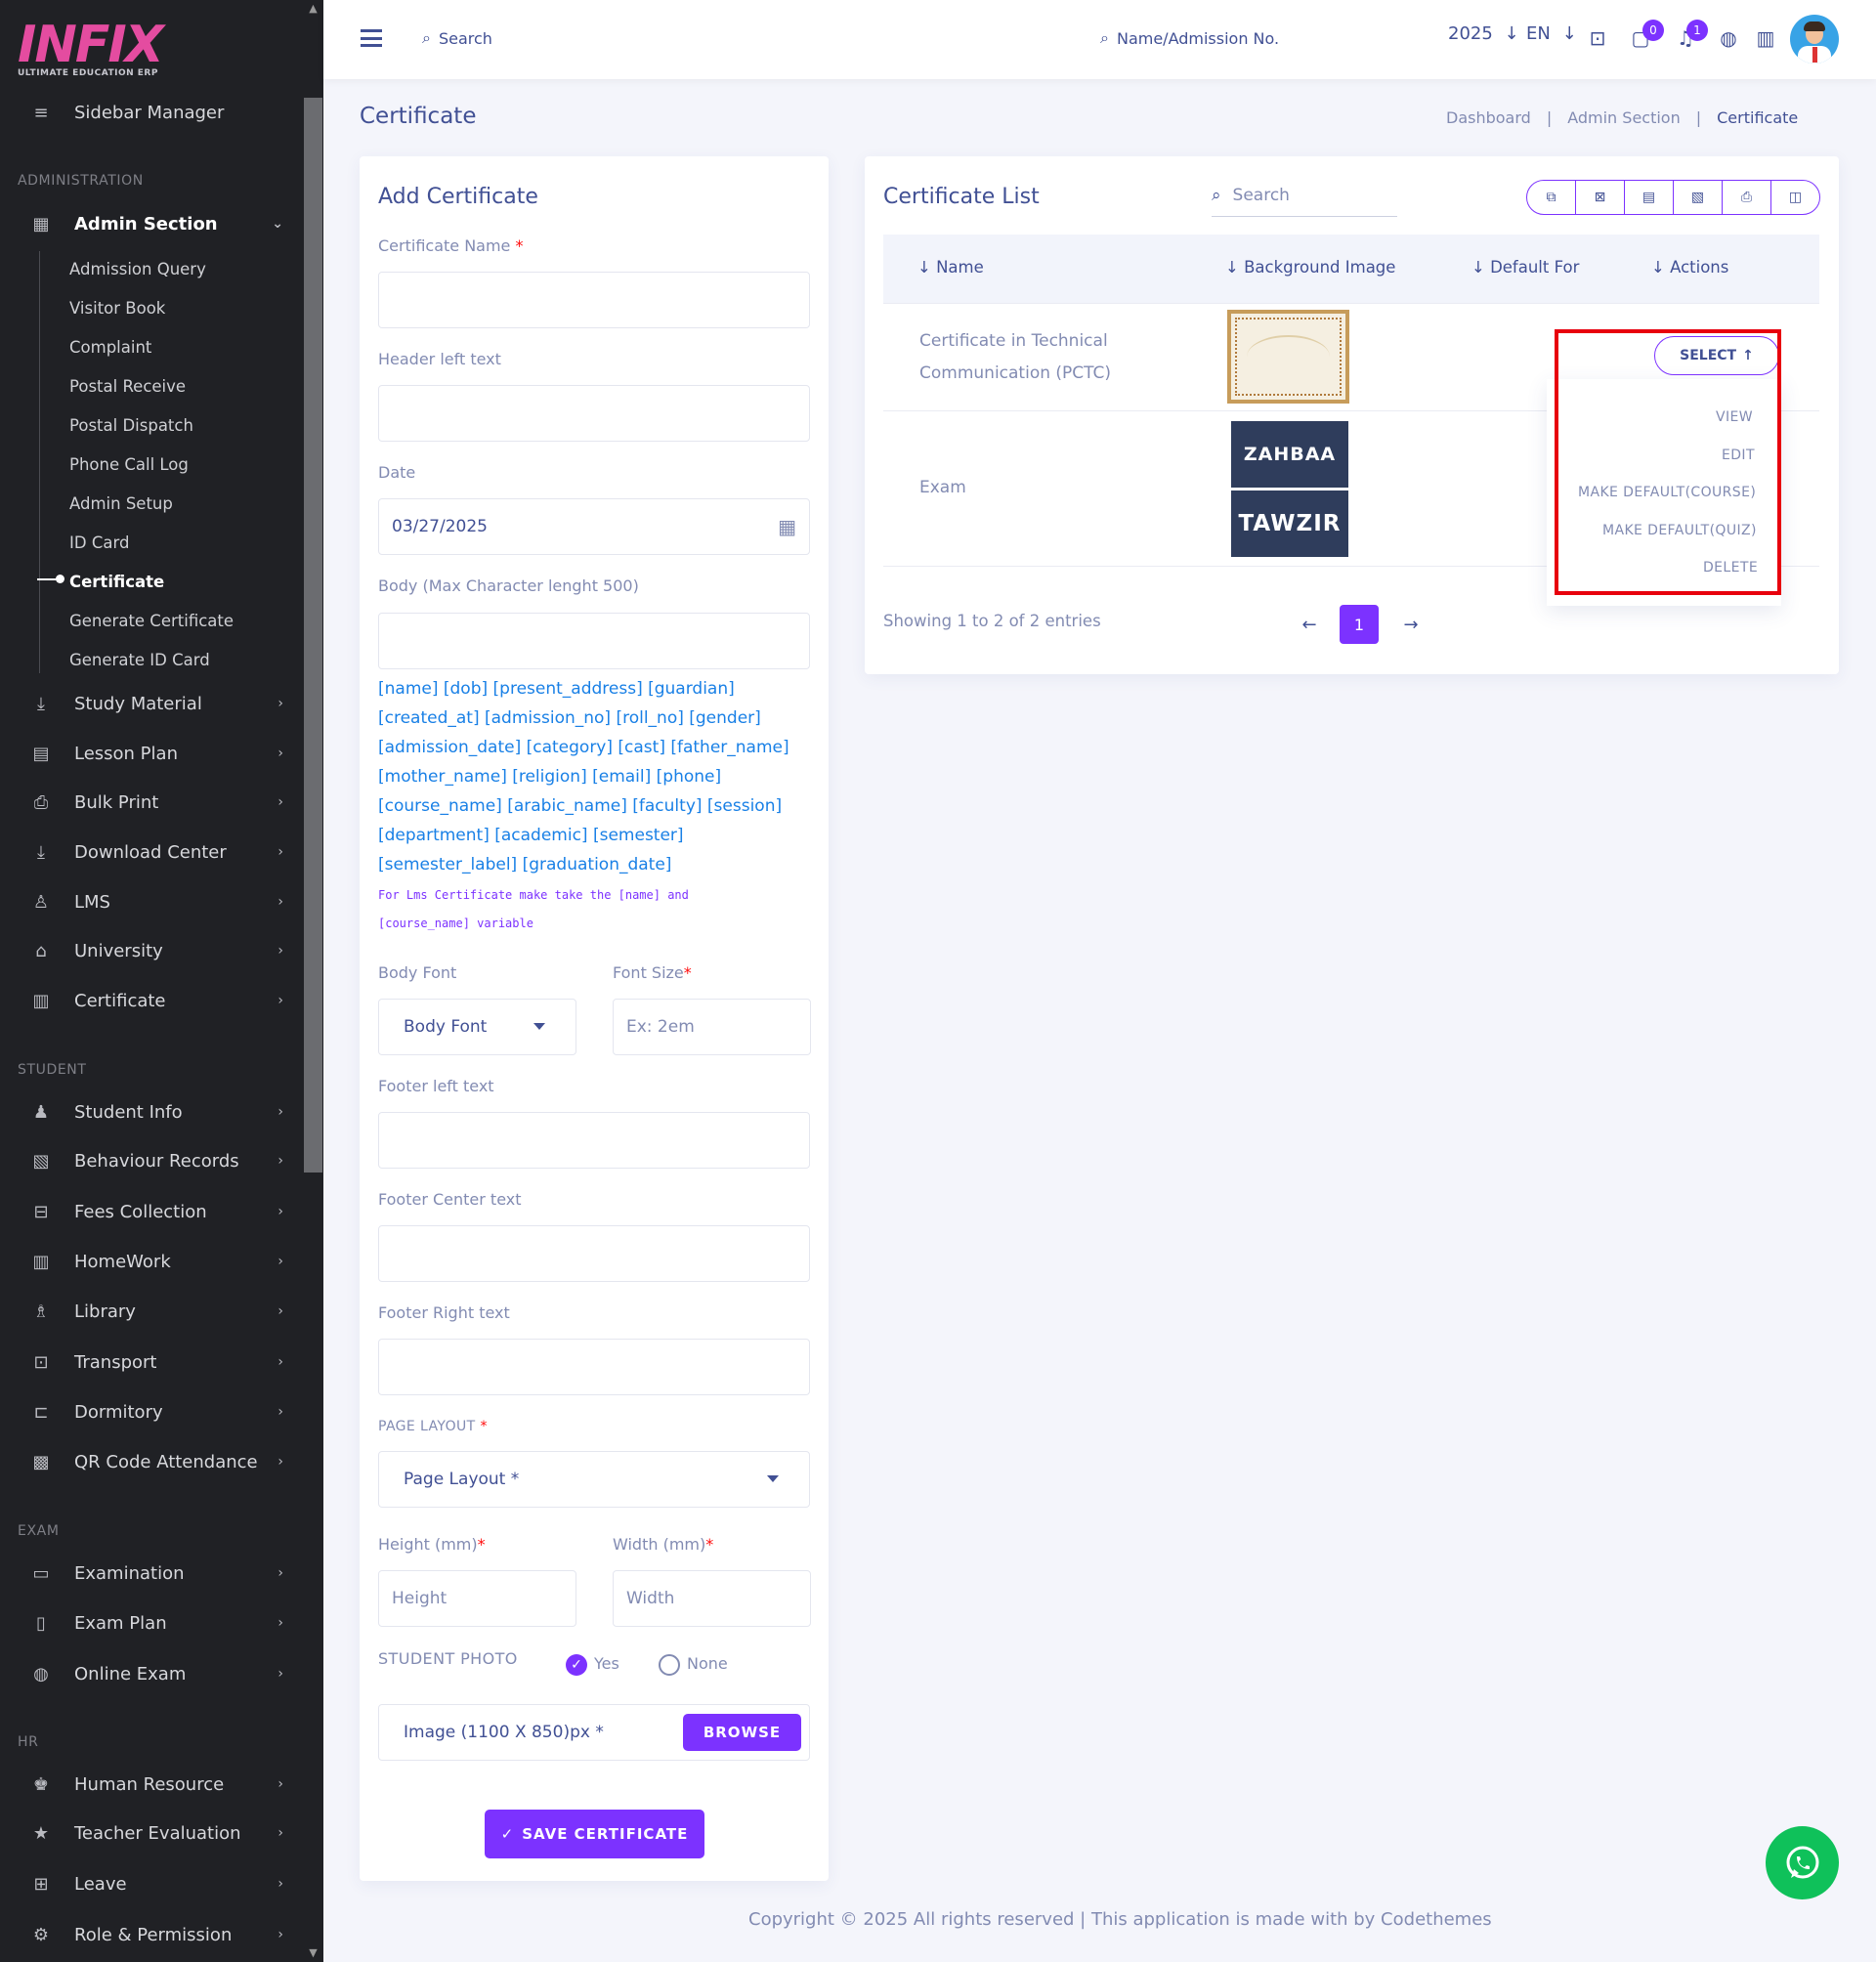 This screenshot has width=1876, height=1962. What do you see at coordinates (99, 544) in the screenshot?
I see `sidebar-sub-id-card: ID Card` at bounding box center [99, 544].